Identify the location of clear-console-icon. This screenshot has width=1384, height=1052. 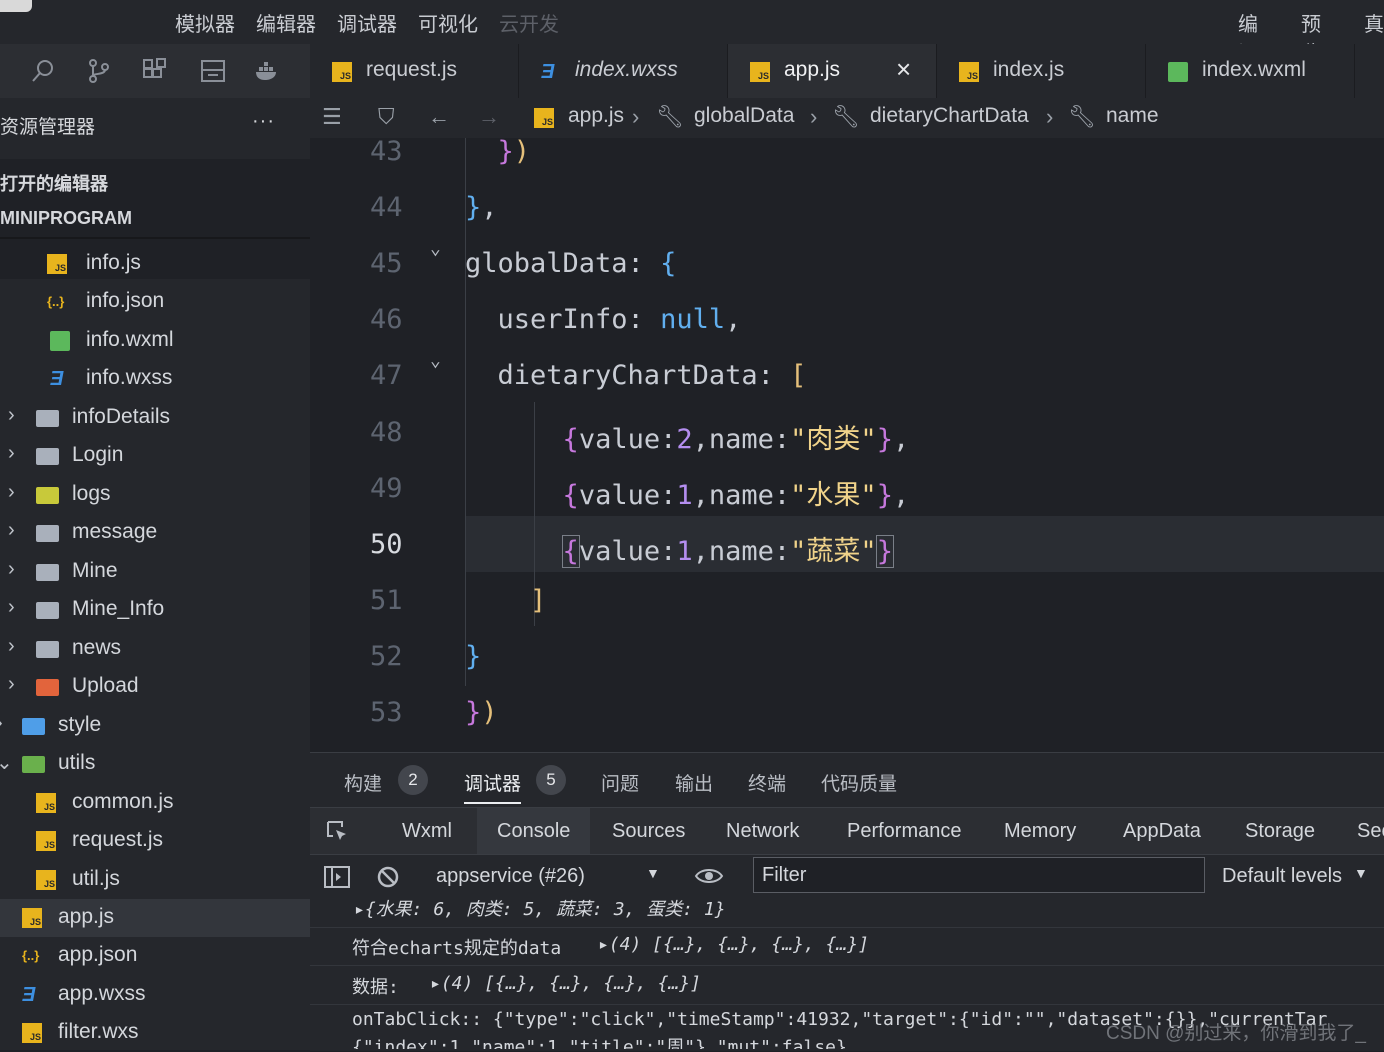
(388, 877).